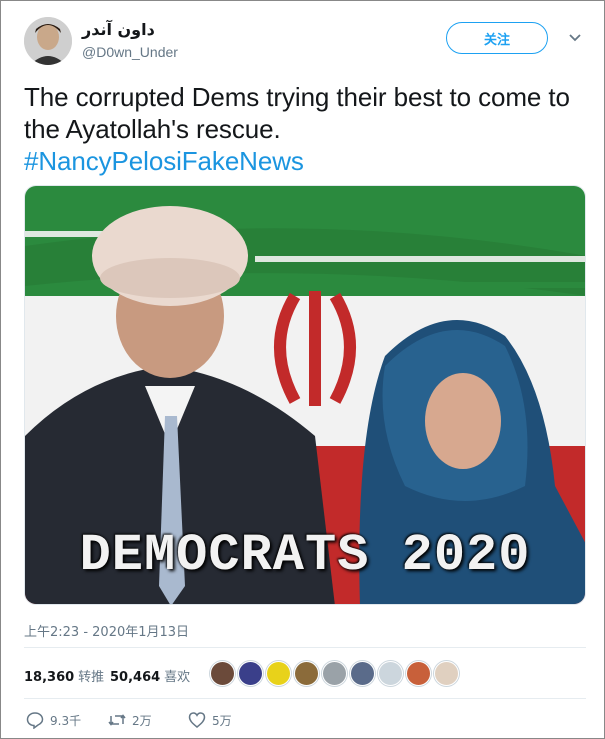 The height and width of the screenshot is (739, 605). I want to click on avatar, so click(48, 41).